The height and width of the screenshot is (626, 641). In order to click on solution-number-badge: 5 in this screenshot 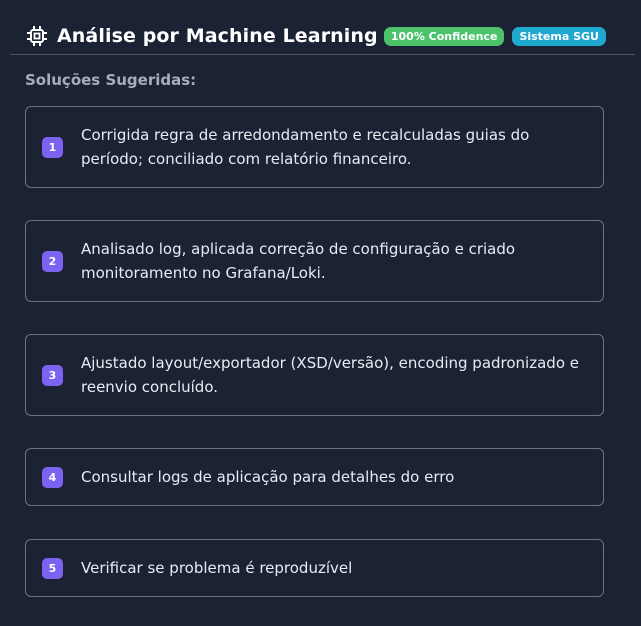, I will do `click(52, 568)`.